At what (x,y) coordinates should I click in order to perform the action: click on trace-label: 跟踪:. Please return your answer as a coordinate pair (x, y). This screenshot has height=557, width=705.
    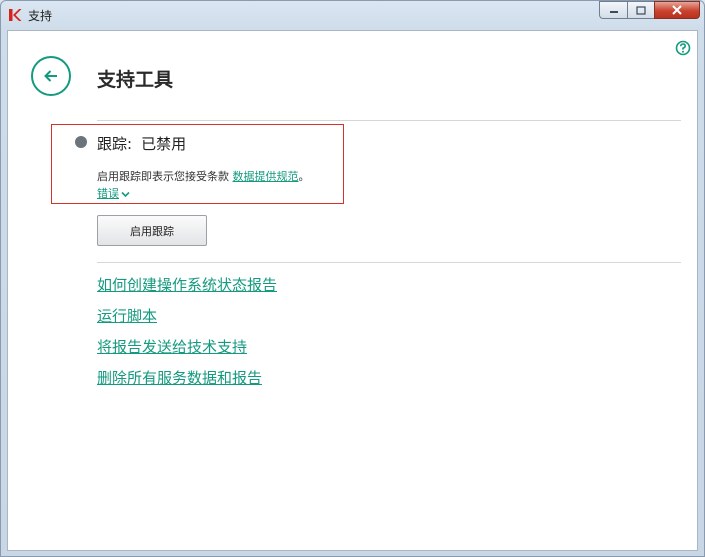
    Looking at the image, I should click on (115, 144).